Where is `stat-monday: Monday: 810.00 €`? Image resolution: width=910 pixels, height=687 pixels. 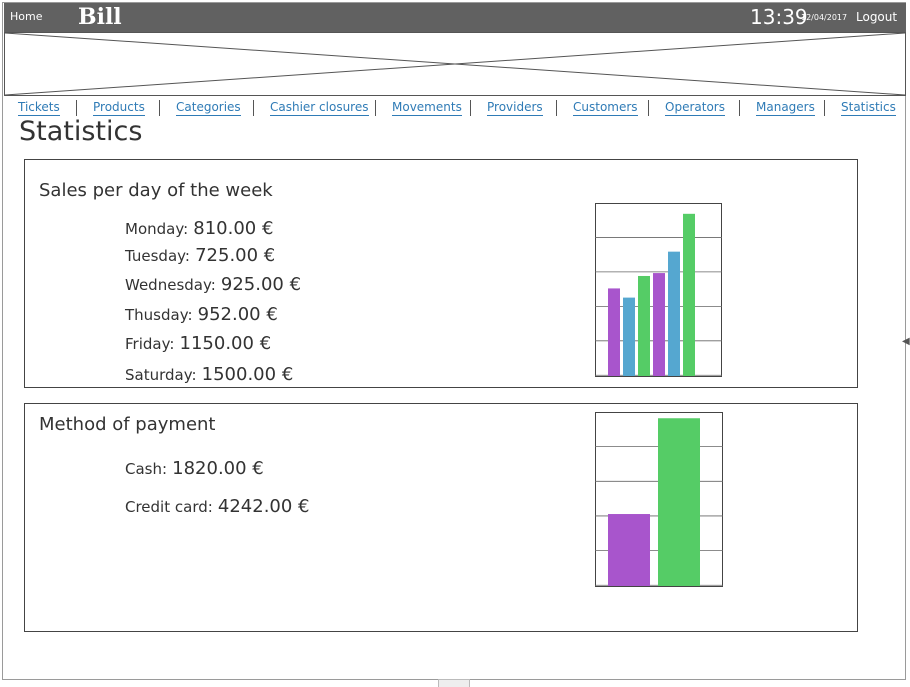
stat-monday: Monday: 810.00 € is located at coordinates (199, 228).